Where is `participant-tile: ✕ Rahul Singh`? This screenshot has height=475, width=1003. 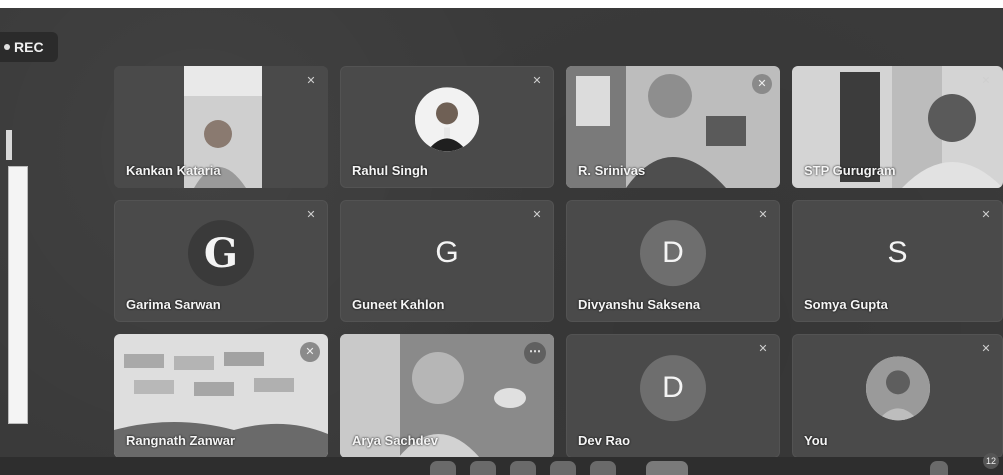 participant-tile: ✕ Rahul Singh is located at coordinates (447, 127).